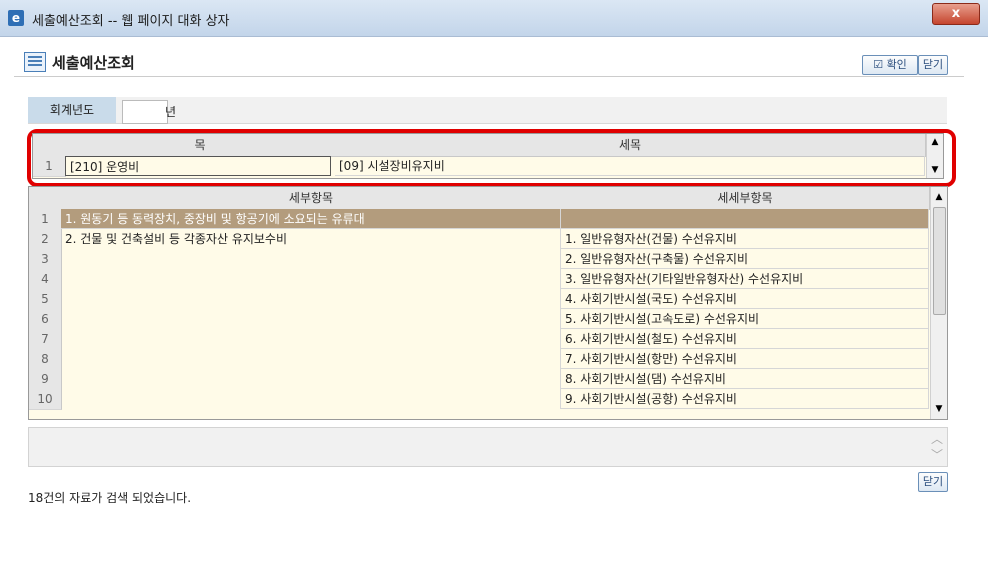  What do you see at coordinates (16, 18) in the screenshot?
I see `ie-icon: e` at bounding box center [16, 18].